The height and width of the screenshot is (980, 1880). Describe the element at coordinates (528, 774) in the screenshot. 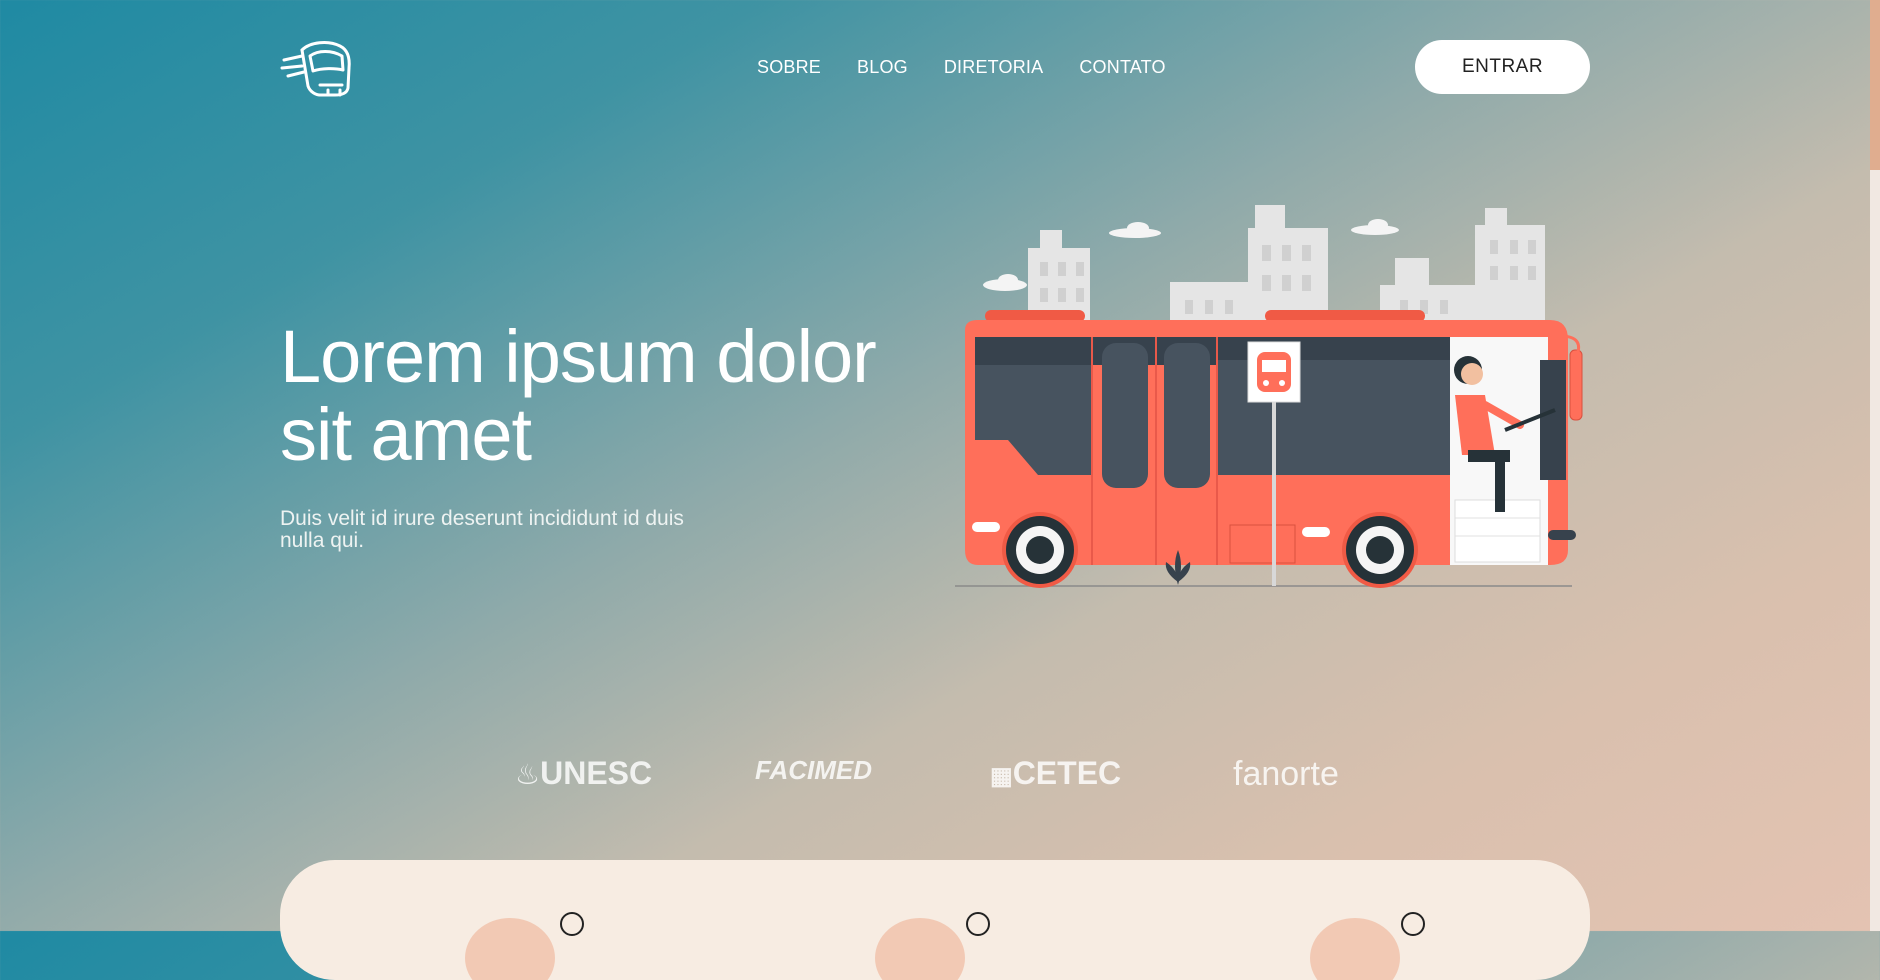

I see `flame-icon: ♨` at that location.